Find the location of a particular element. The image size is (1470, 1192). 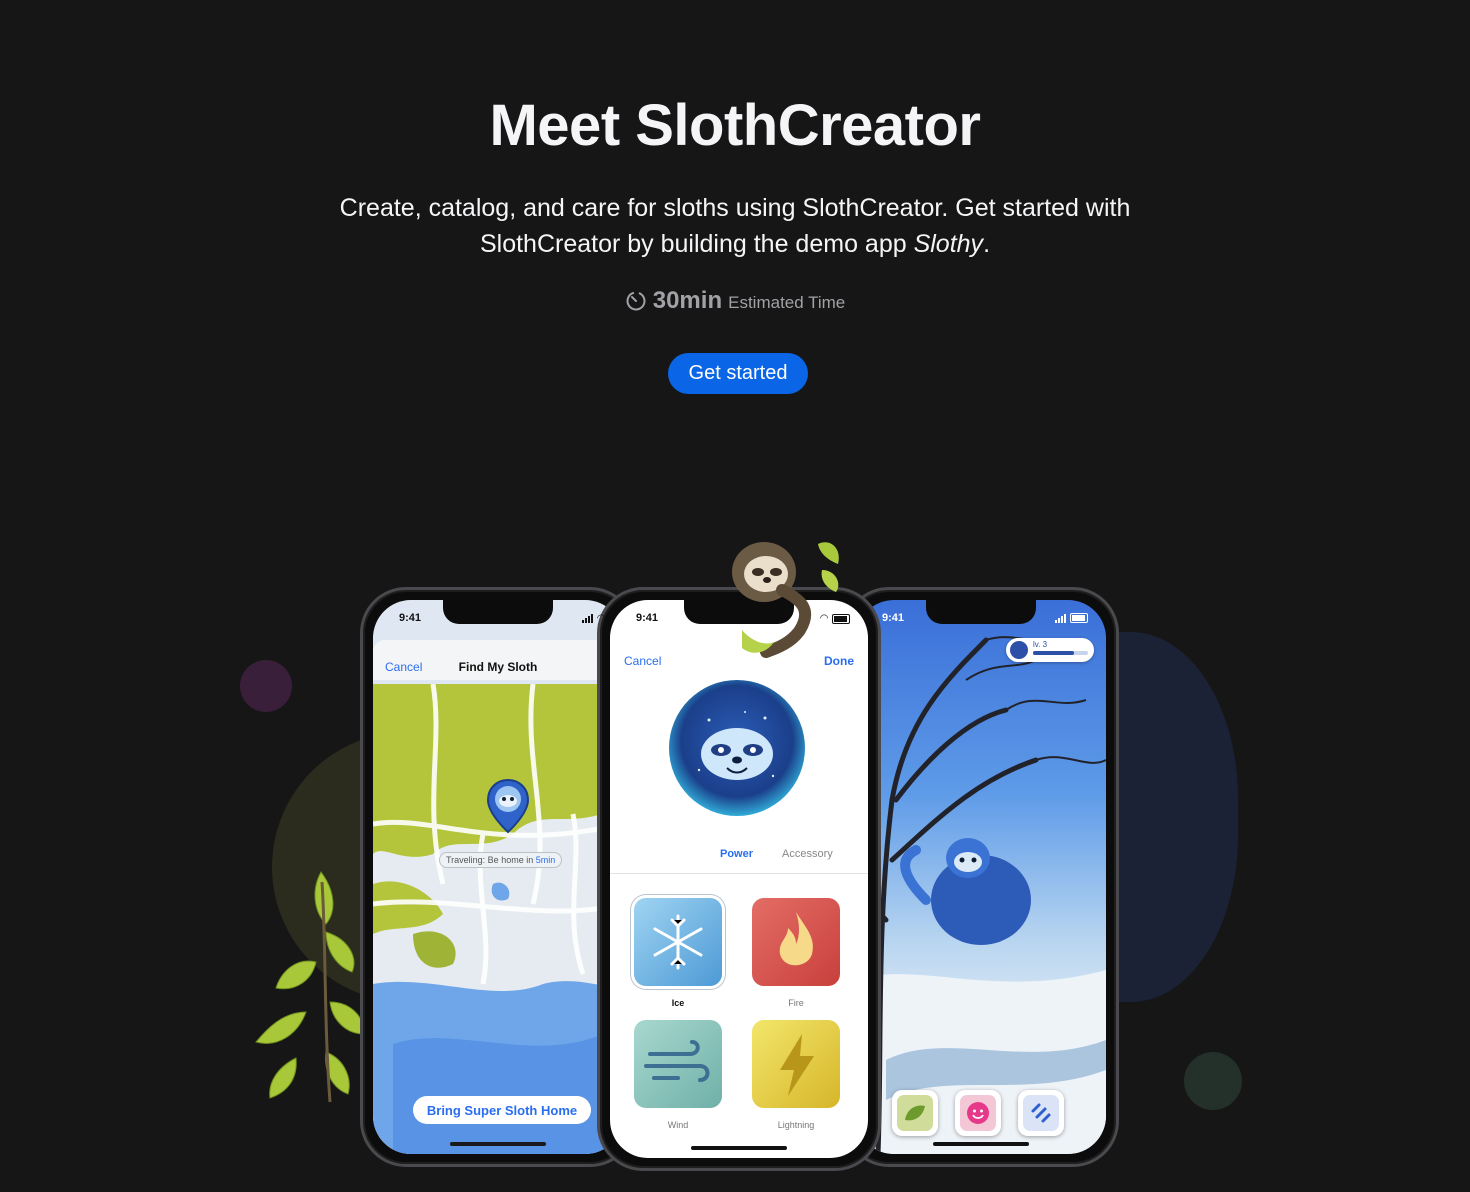

smiley-icon is located at coordinates (978, 1113).